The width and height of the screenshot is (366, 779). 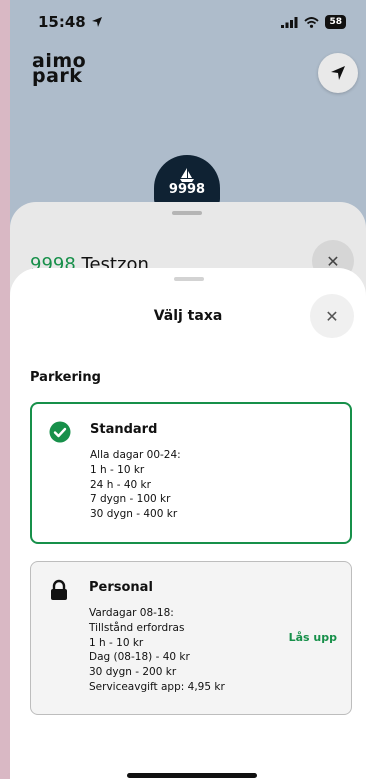 I want to click on status-bar: 15:48 58, so click(x=188, y=22).